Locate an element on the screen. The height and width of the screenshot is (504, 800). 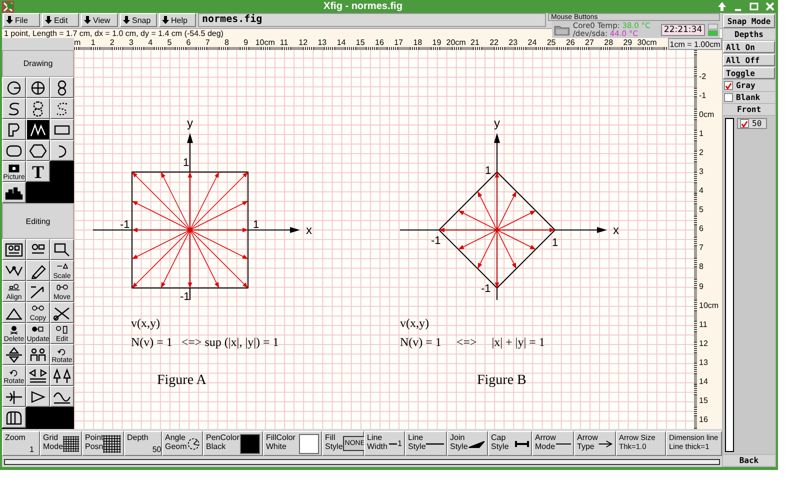
indicator-button: Line Width 1 is located at coordinates (384, 443).